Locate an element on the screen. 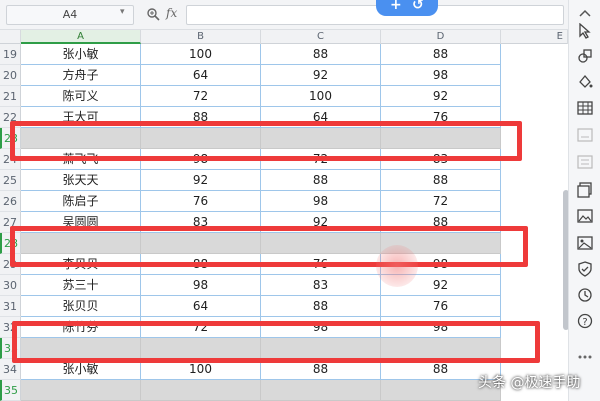 This screenshot has height=401, width=600. zoom-icon is located at coordinates (153, 14).